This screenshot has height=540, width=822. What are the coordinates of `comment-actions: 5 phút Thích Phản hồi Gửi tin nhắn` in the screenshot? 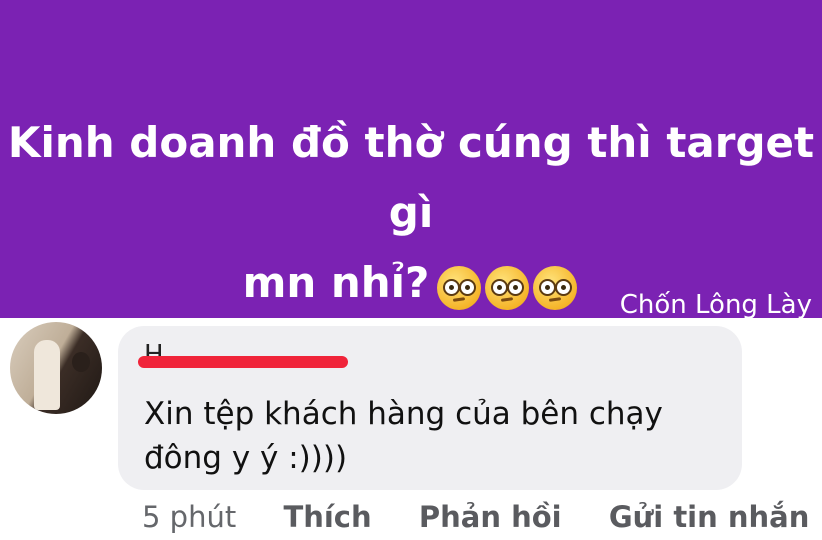 It's located at (482, 520).